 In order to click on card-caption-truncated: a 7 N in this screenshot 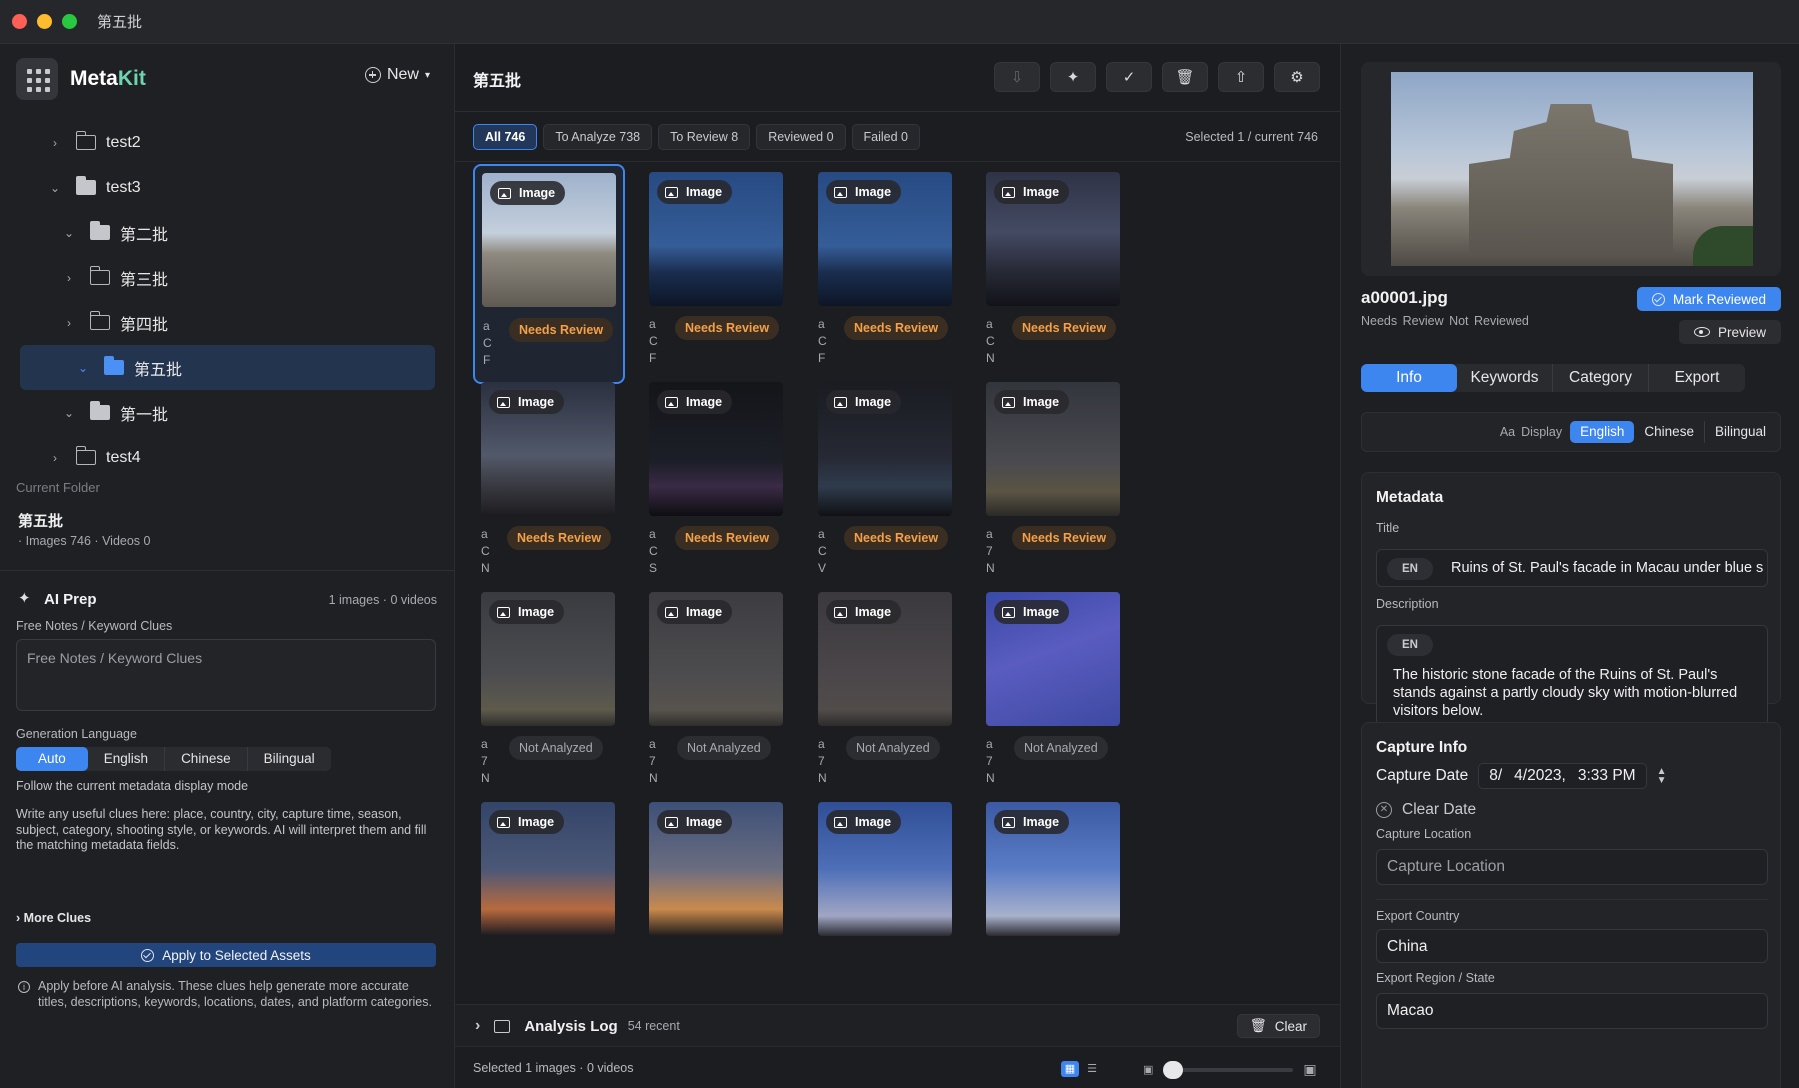, I will do `click(653, 761)`.